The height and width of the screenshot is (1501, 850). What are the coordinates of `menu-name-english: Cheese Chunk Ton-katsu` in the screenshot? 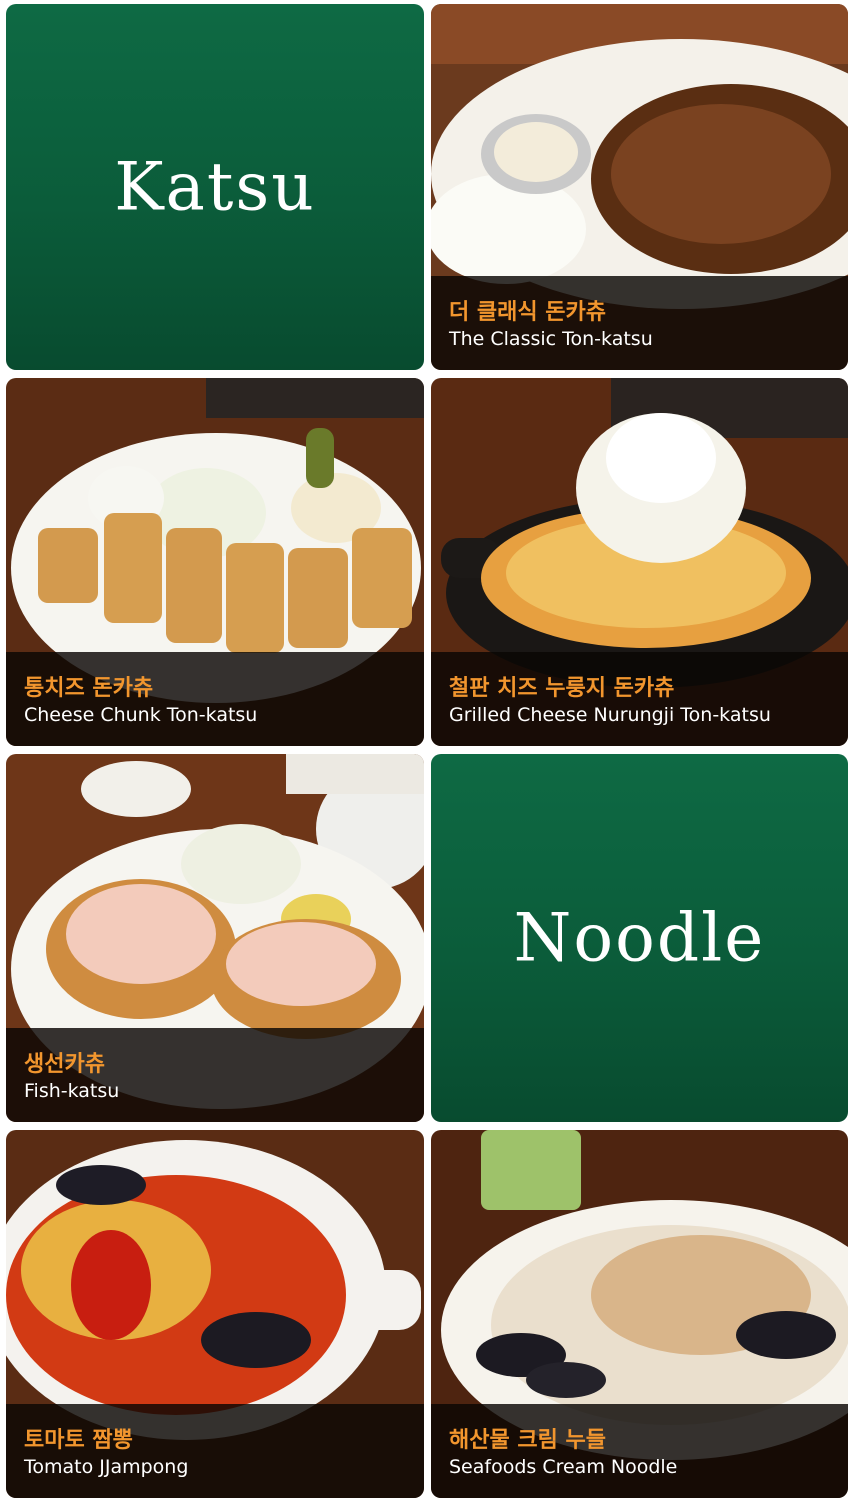 It's located at (141, 715).